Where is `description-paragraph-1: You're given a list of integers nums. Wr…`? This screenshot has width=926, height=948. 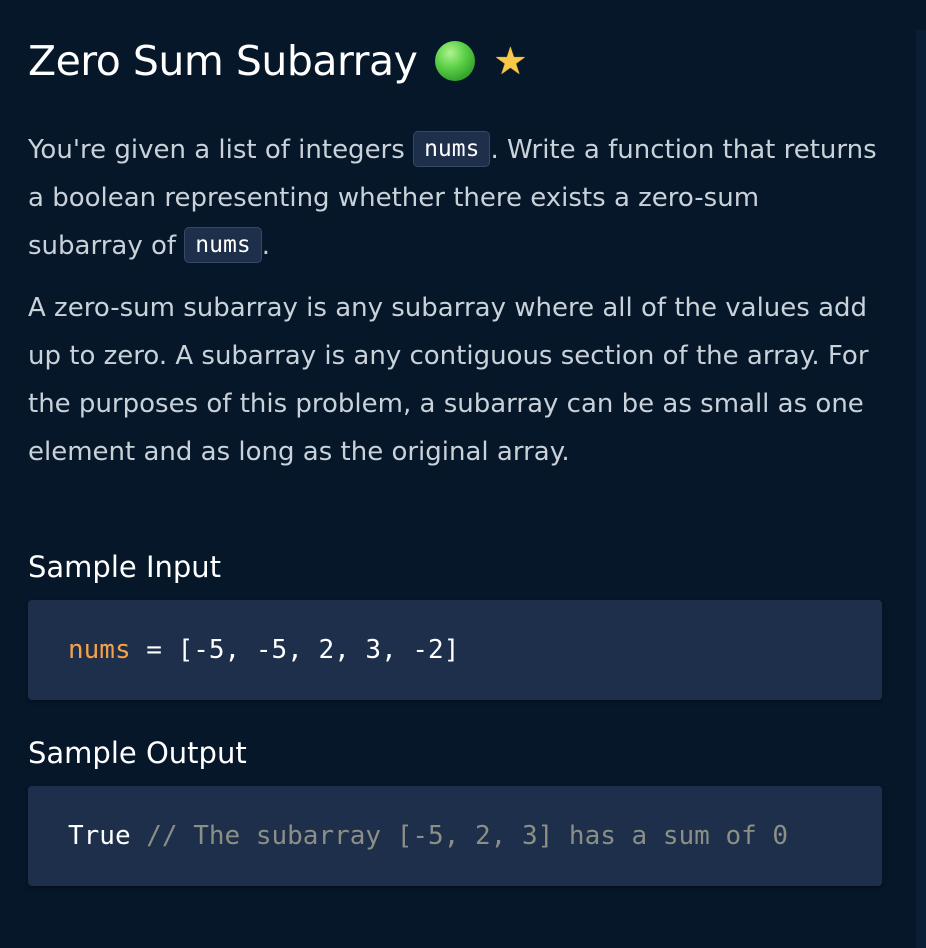
description-paragraph-1: You're given a list of integers nums. Wr… is located at coordinates (453, 198).